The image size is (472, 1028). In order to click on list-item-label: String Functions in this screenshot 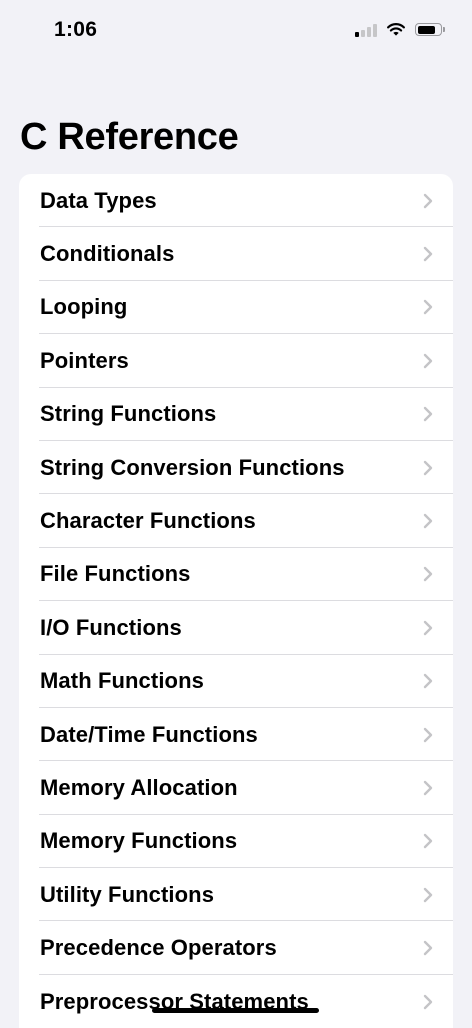, I will do `click(128, 414)`.